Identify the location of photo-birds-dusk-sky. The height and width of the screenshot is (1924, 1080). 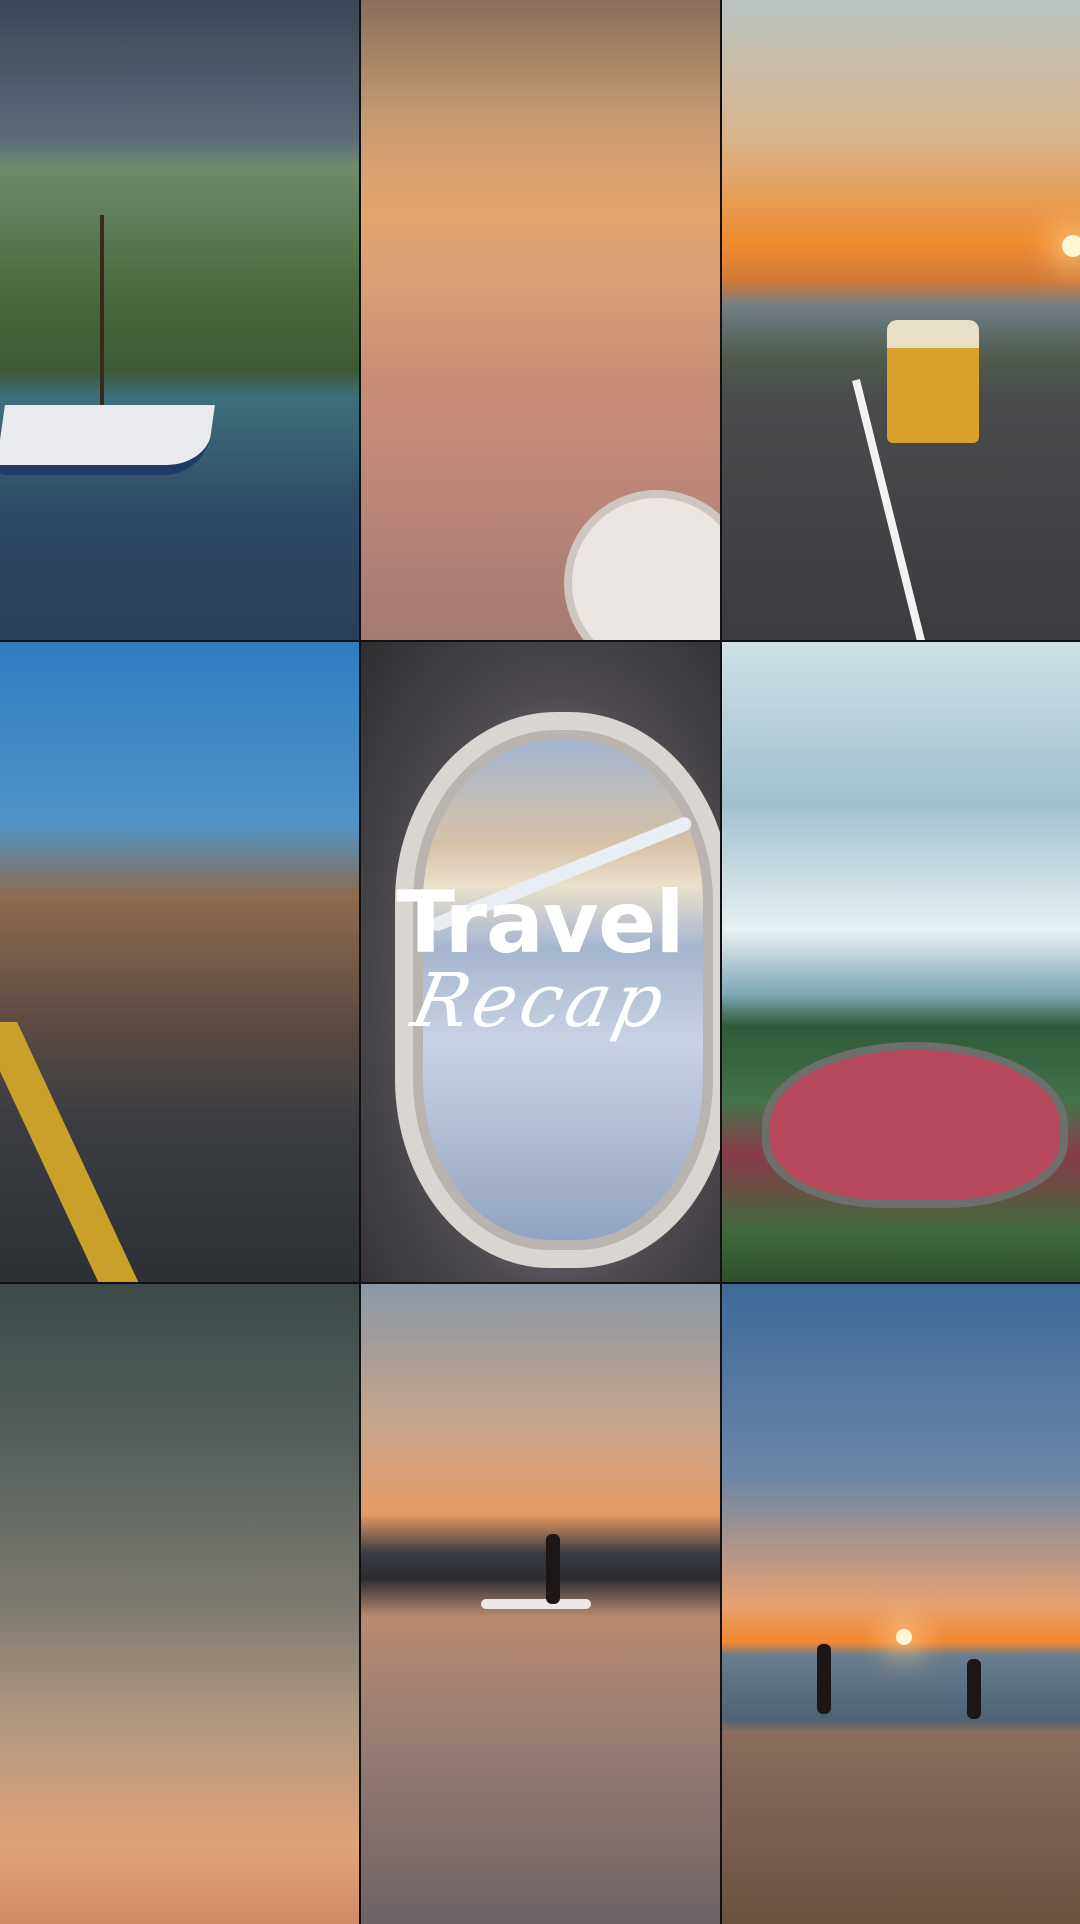
(179, 1604).